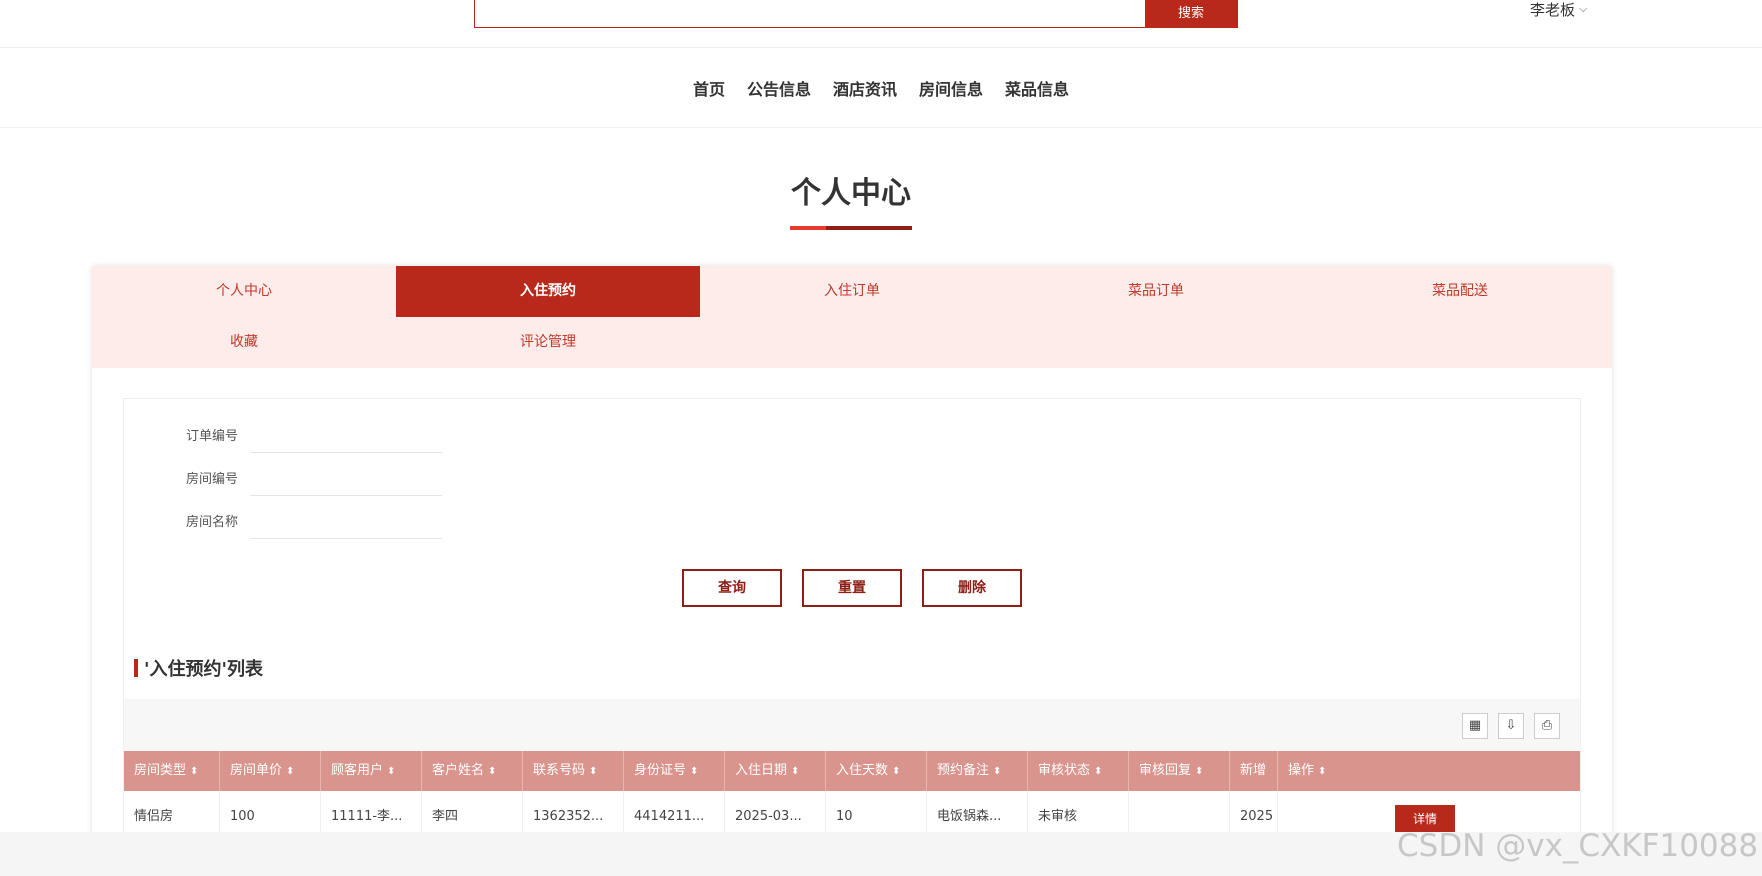 The width and height of the screenshot is (1762, 876). What do you see at coordinates (851, 193) in the screenshot?
I see `page-title: 个人中心` at bounding box center [851, 193].